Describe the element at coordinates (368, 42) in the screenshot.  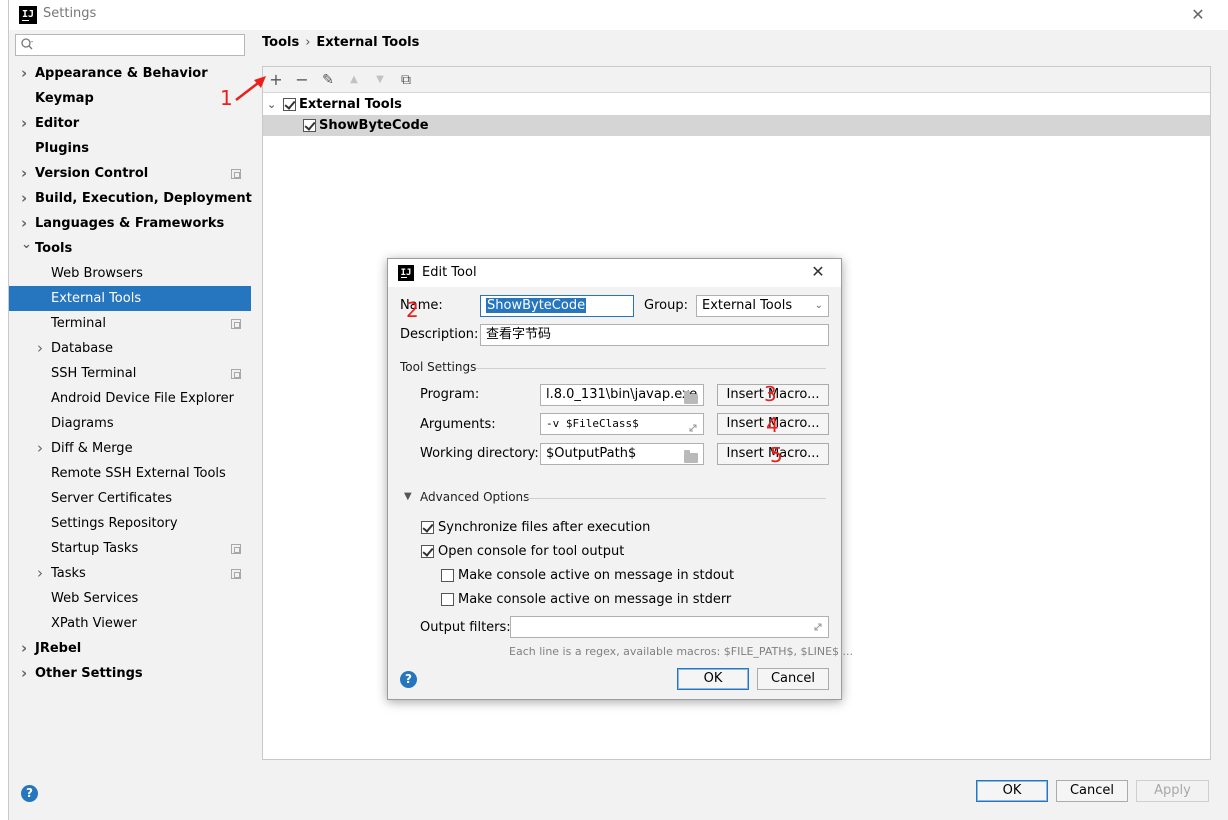
I see `breadcrumb-current: External Tools` at that location.